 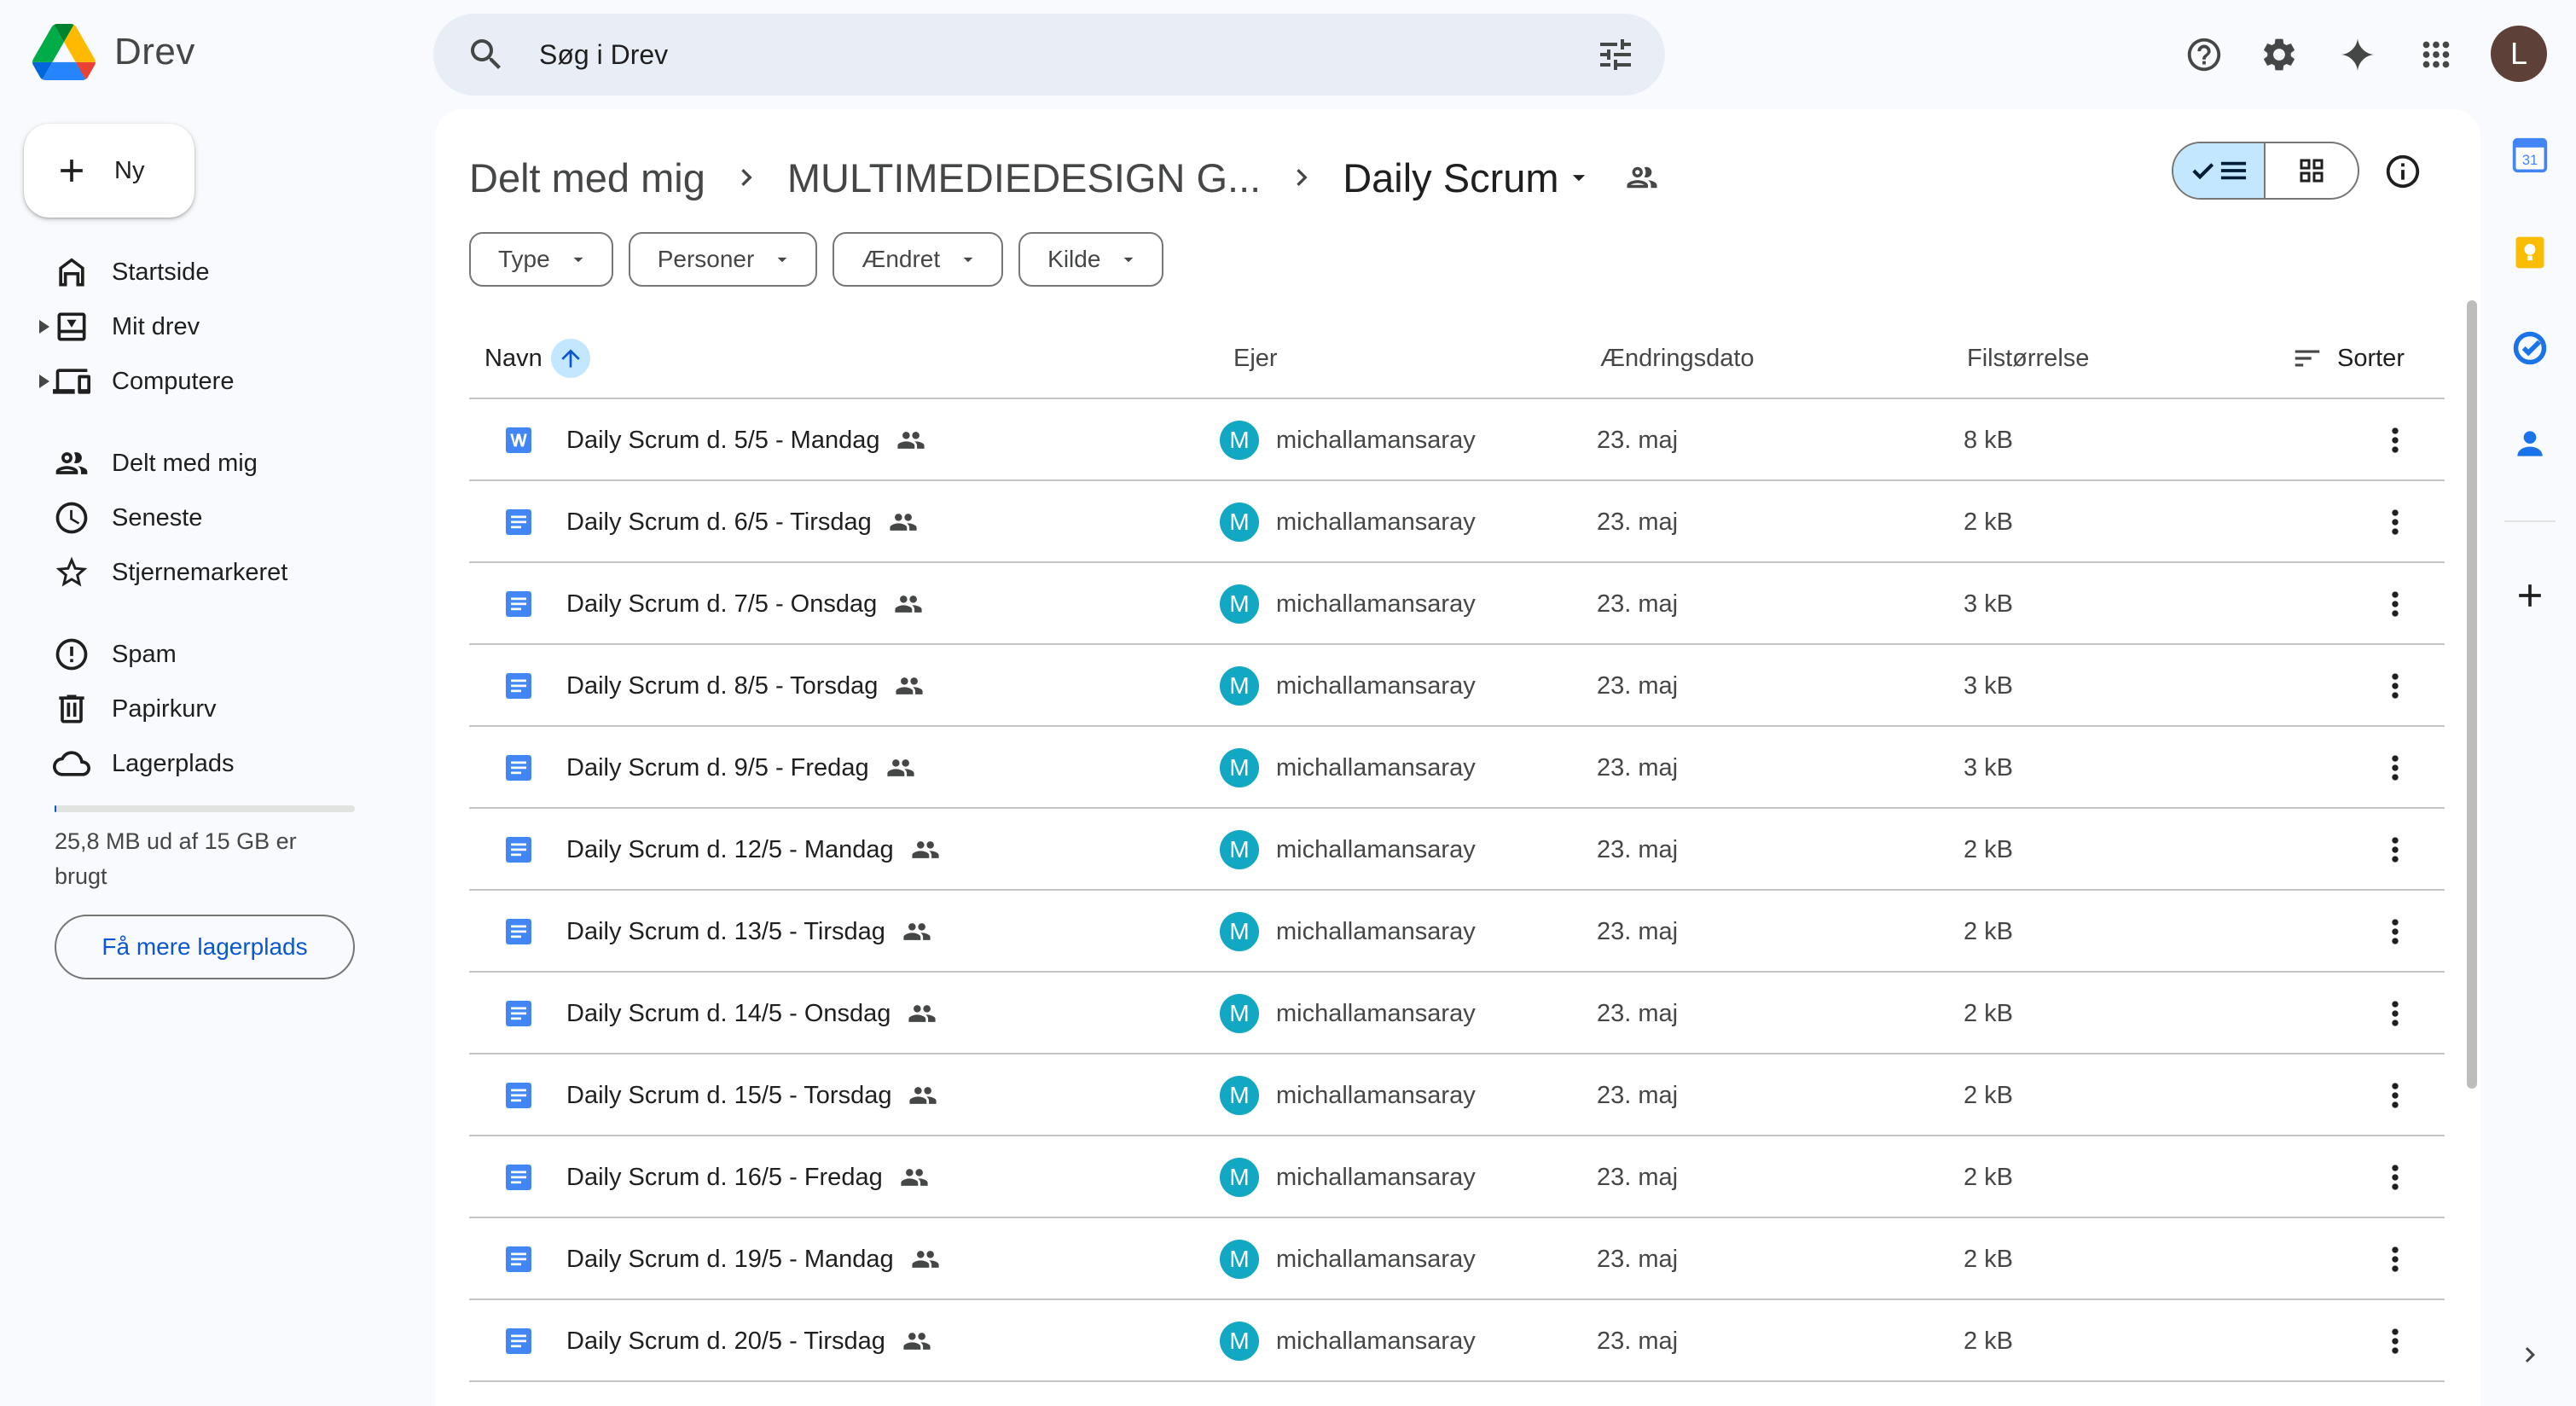 I want to click on sidebar-item-storage: Lagerplads, so click(x=204, y=763).